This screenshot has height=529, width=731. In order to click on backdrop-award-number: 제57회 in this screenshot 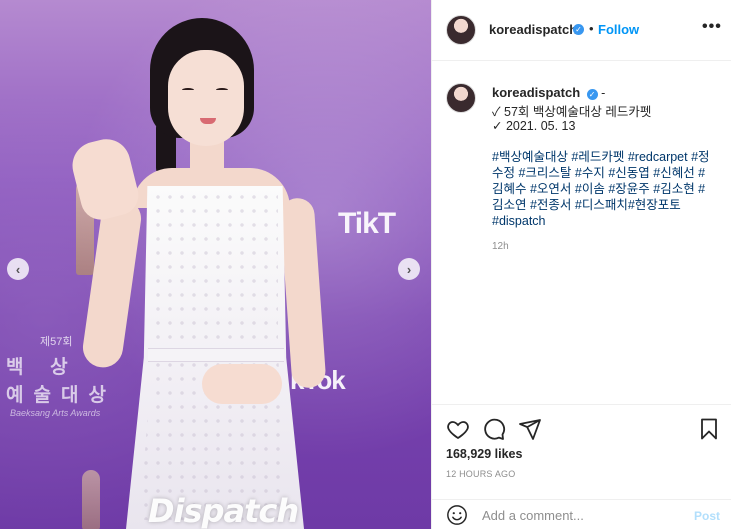, I will do `click(56, 342)`.